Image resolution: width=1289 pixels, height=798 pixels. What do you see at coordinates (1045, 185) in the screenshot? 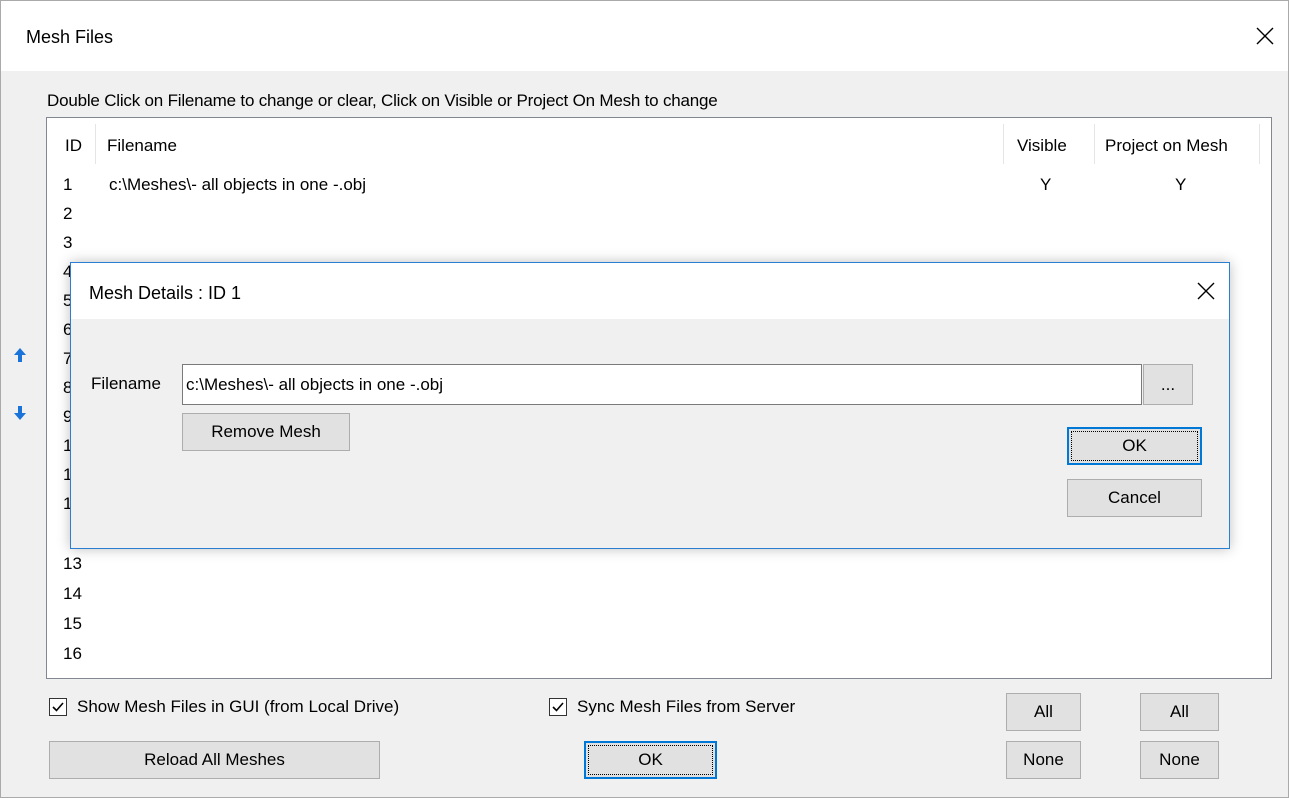
I see `row-visible: Y` at bounding box center [1045, 185].